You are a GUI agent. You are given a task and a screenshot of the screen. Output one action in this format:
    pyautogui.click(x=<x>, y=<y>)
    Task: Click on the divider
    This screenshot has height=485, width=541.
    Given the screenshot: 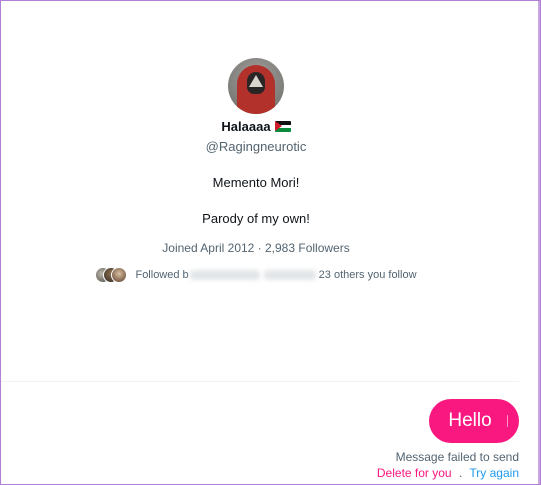 What is the action you would take?
    pyautogui.click(x=260, y=381)
    